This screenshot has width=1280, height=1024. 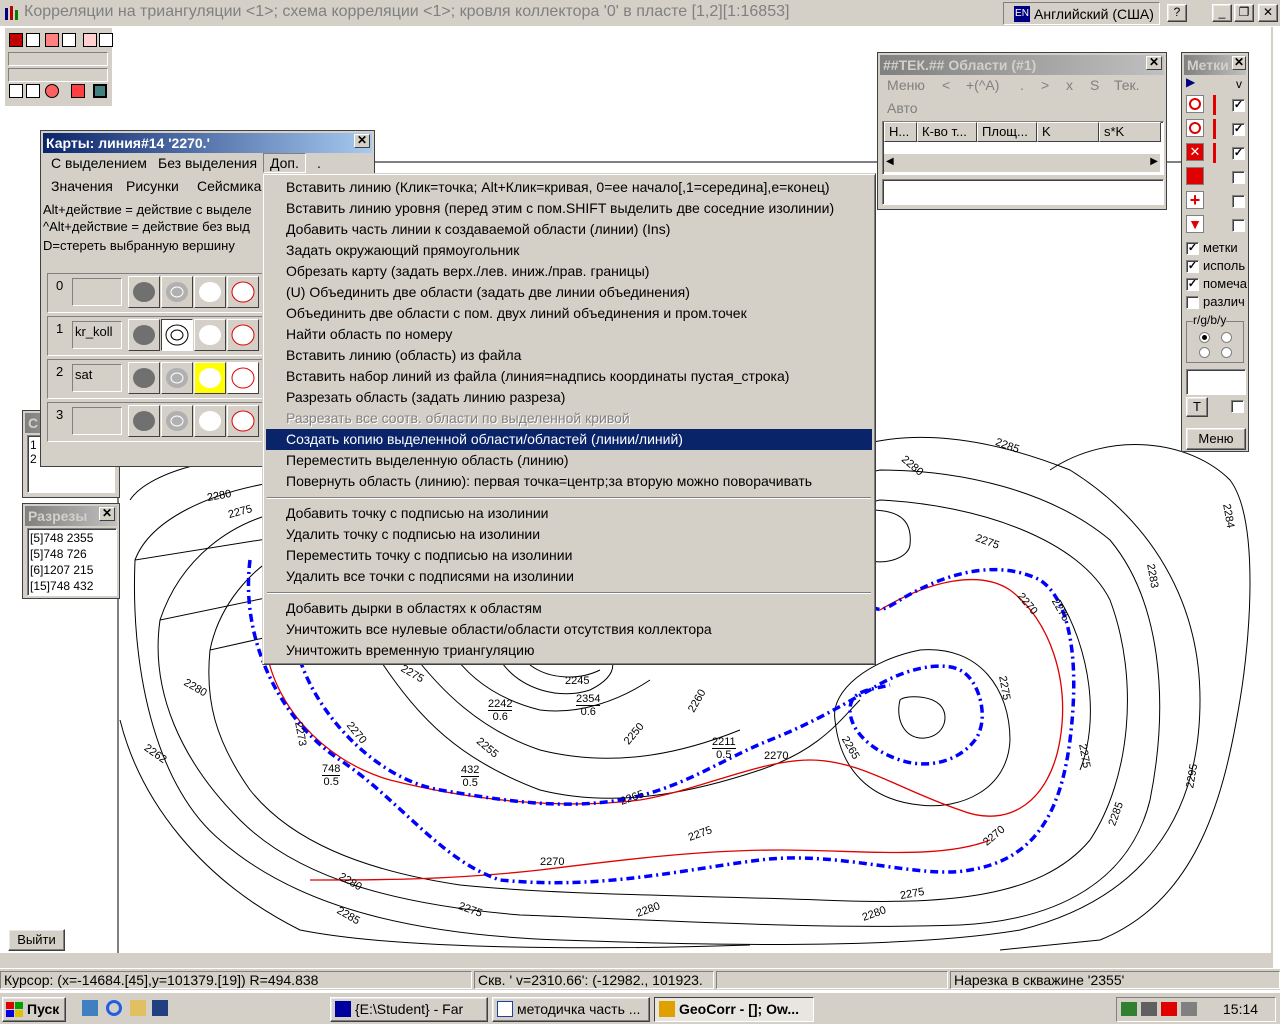 What do you see at coordinates (1239, 84) in the screenshot?
I see `marks-dropdown: v` at bounding box center [1239, 84].